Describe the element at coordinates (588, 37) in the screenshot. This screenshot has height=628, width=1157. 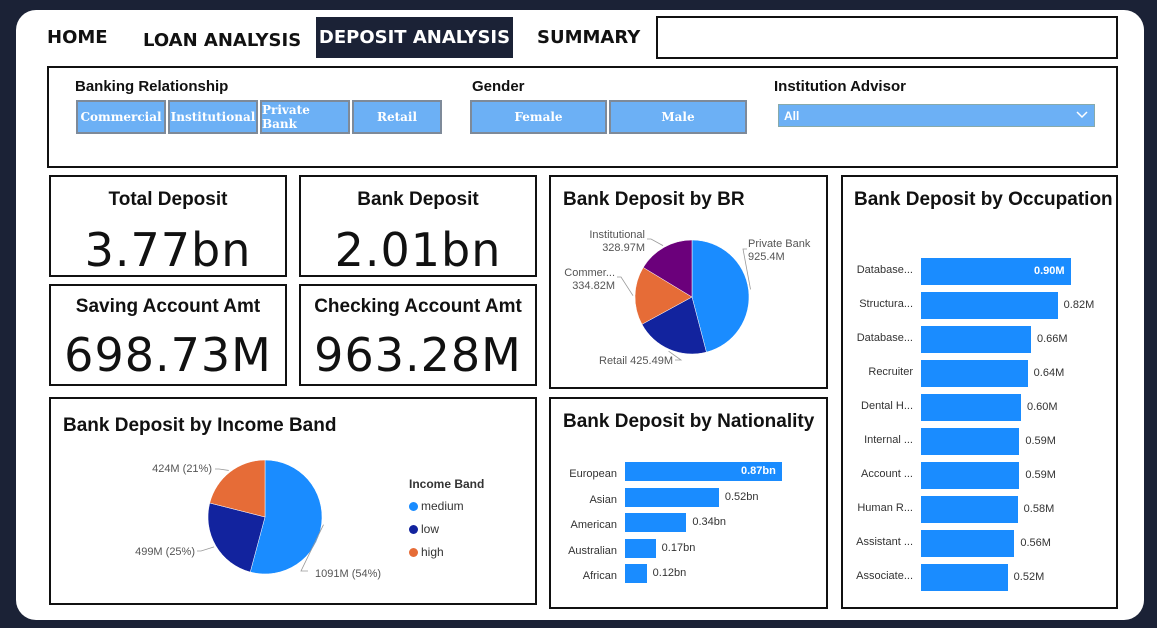
I see `nav-summary: SUMMARY` at that location.